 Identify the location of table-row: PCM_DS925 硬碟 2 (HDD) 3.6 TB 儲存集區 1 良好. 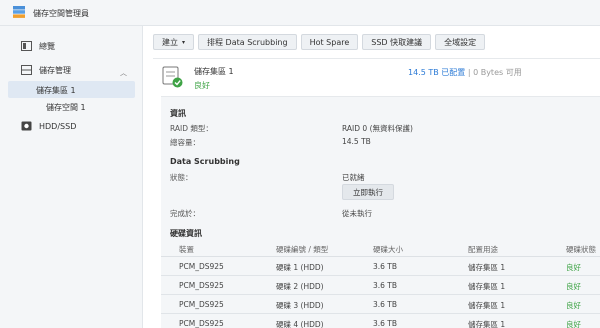
(380, 286).